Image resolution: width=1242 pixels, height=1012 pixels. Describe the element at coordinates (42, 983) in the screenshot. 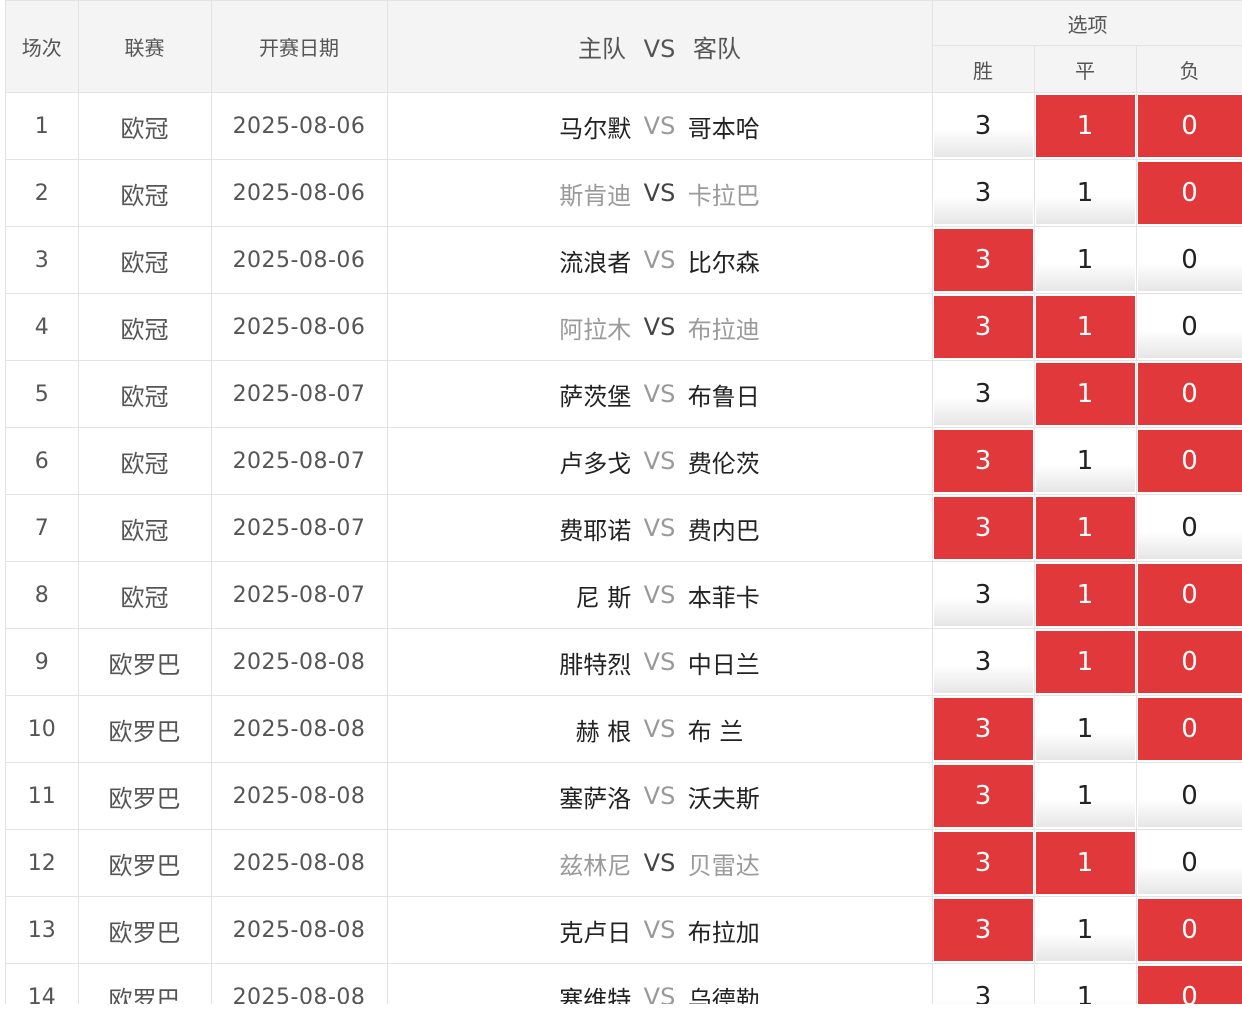

I see `match-number: 14` at that location.